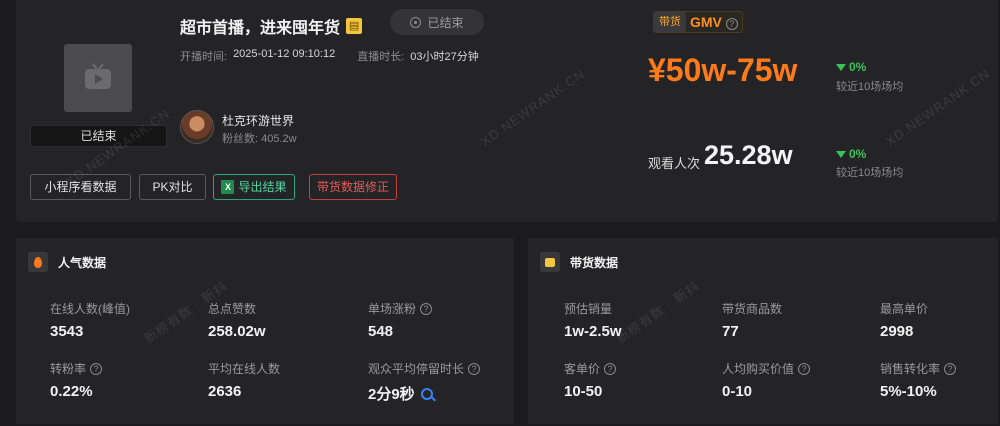 This screenshot has height=426, width=1000. Describe the element at coordinates (723, 70) in the screenshot. I see `gmv-value: ¥50w-75w` at that location.